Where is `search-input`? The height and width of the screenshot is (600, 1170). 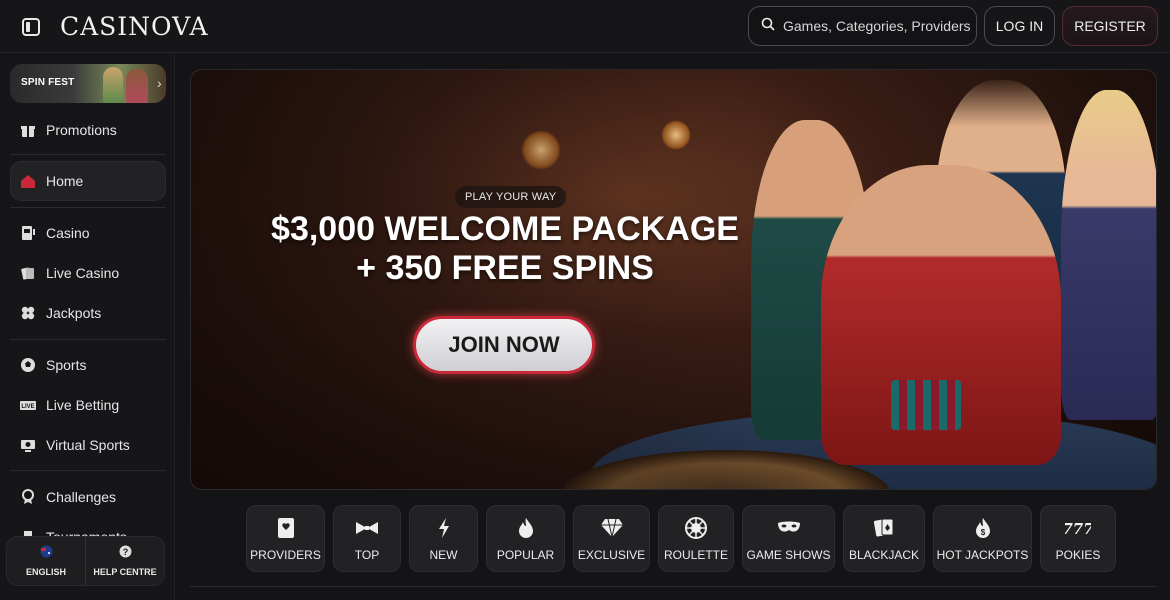 search-input is located at coordinates (878, 26).